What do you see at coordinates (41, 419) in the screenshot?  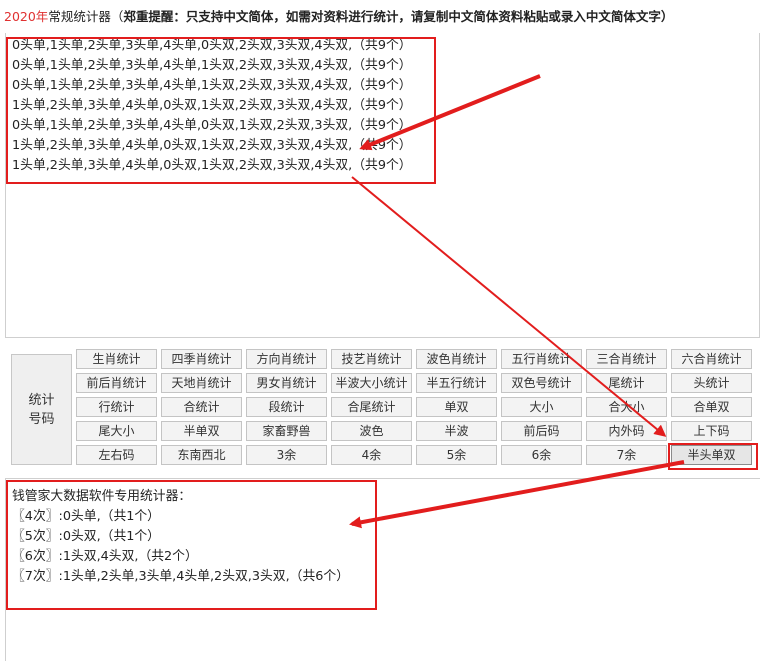 I see `count-numbers-label-2: 号码` at bounding box center [41, 419].